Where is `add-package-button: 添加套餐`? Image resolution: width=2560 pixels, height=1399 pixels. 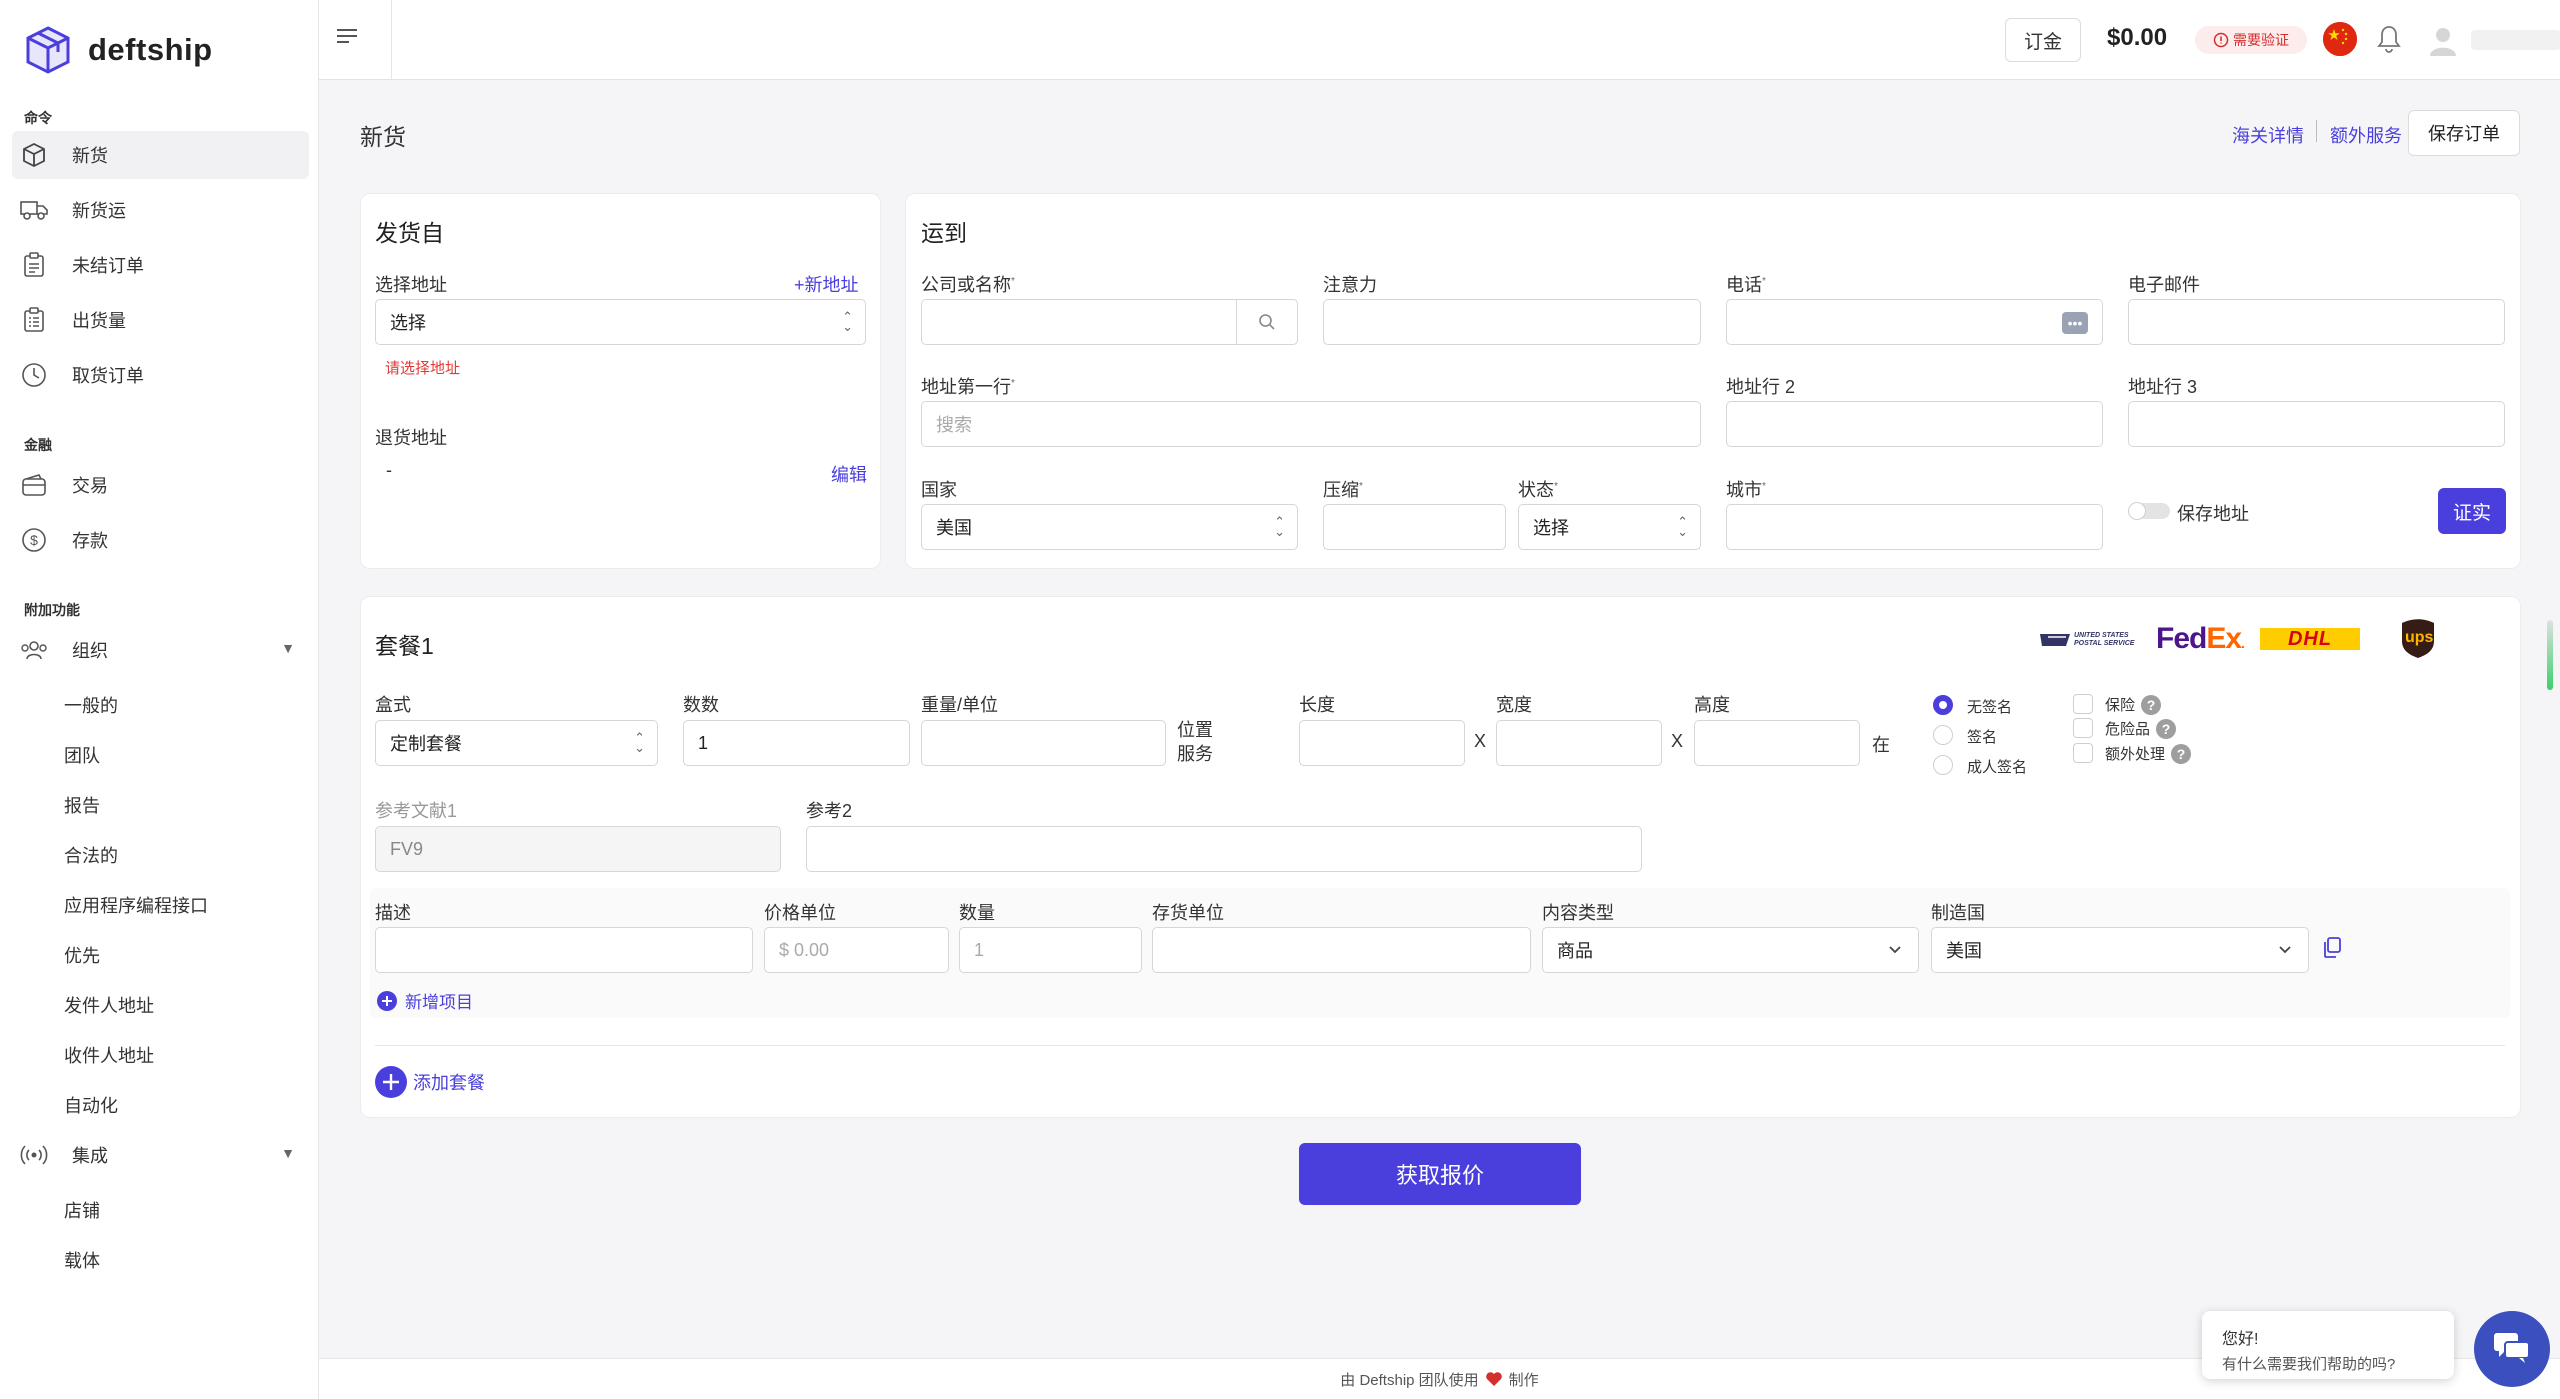 add-package-button: 添加套餐 is located at coordinates (430, 1082).